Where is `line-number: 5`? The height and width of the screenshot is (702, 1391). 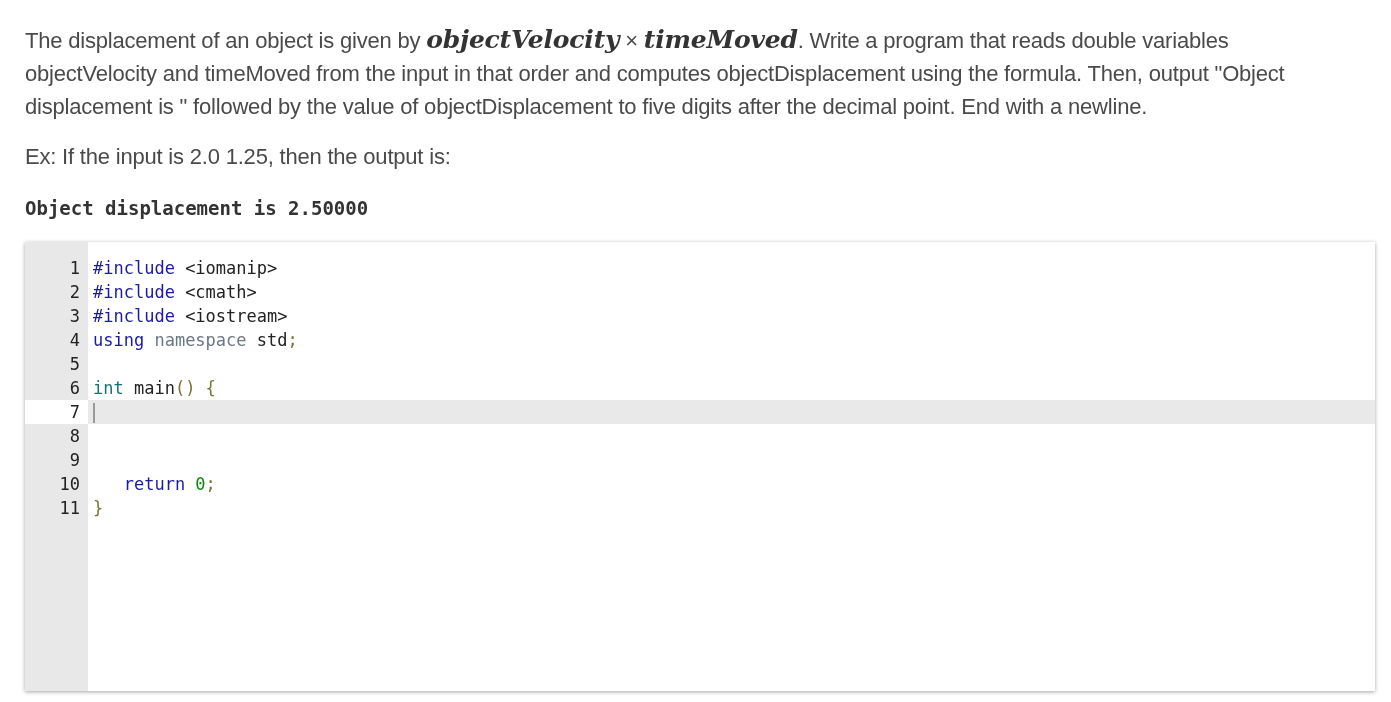 line-number: 5 is located at coordinates (74, 364).